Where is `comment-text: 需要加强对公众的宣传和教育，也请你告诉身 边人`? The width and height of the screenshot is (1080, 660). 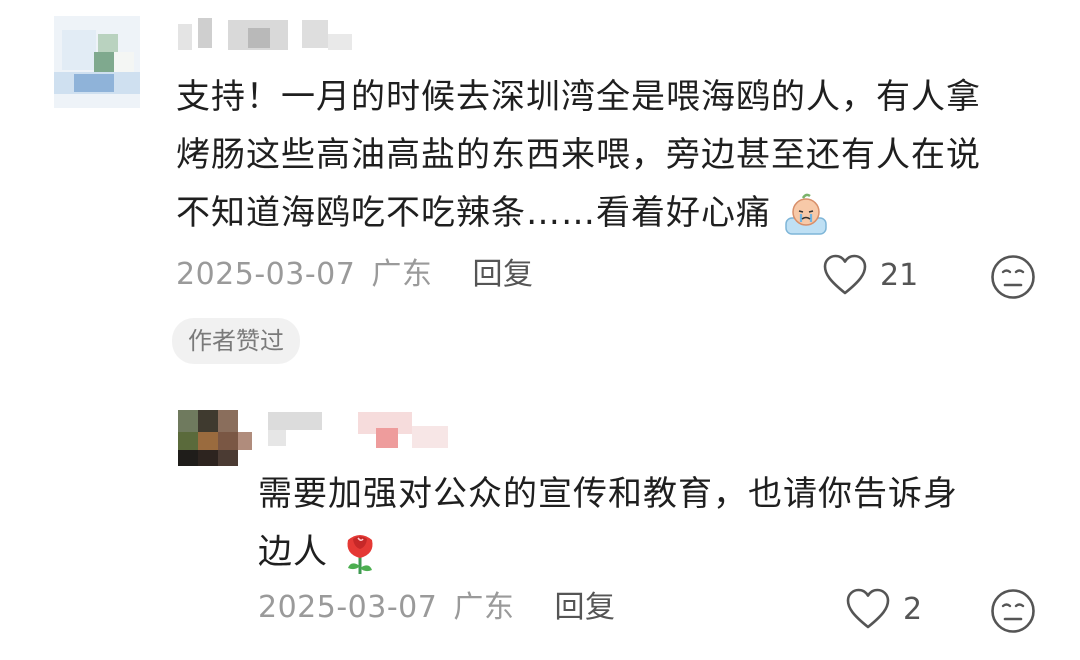
comment-text: 需要加强对公众的宣传和教育，也请你告诉身 边人 is located at coordinates (648, 523).